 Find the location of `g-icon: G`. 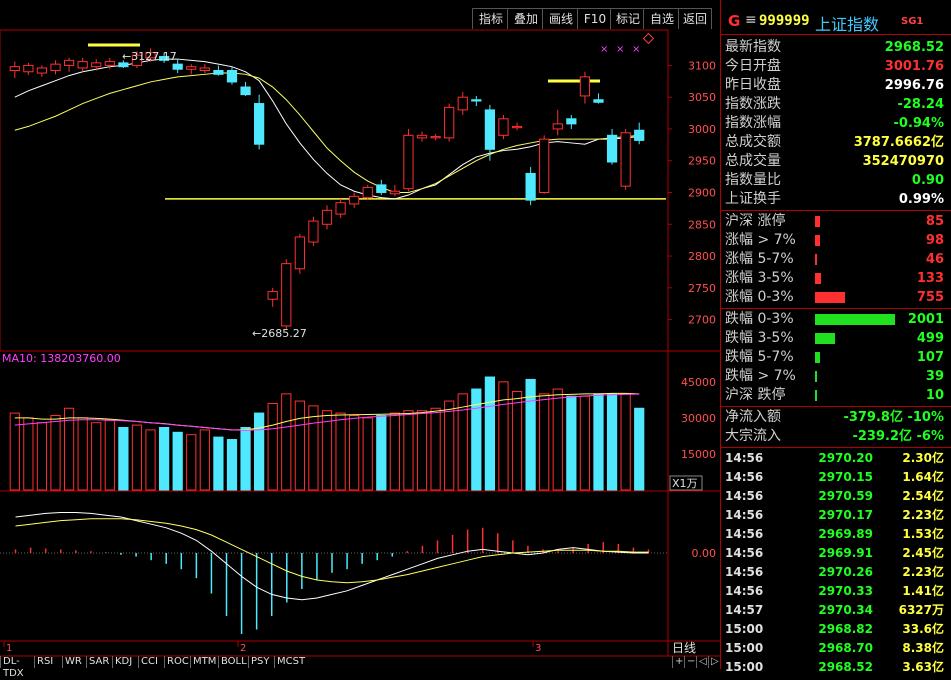

g-icon: G is located at coordinates (734, 21).